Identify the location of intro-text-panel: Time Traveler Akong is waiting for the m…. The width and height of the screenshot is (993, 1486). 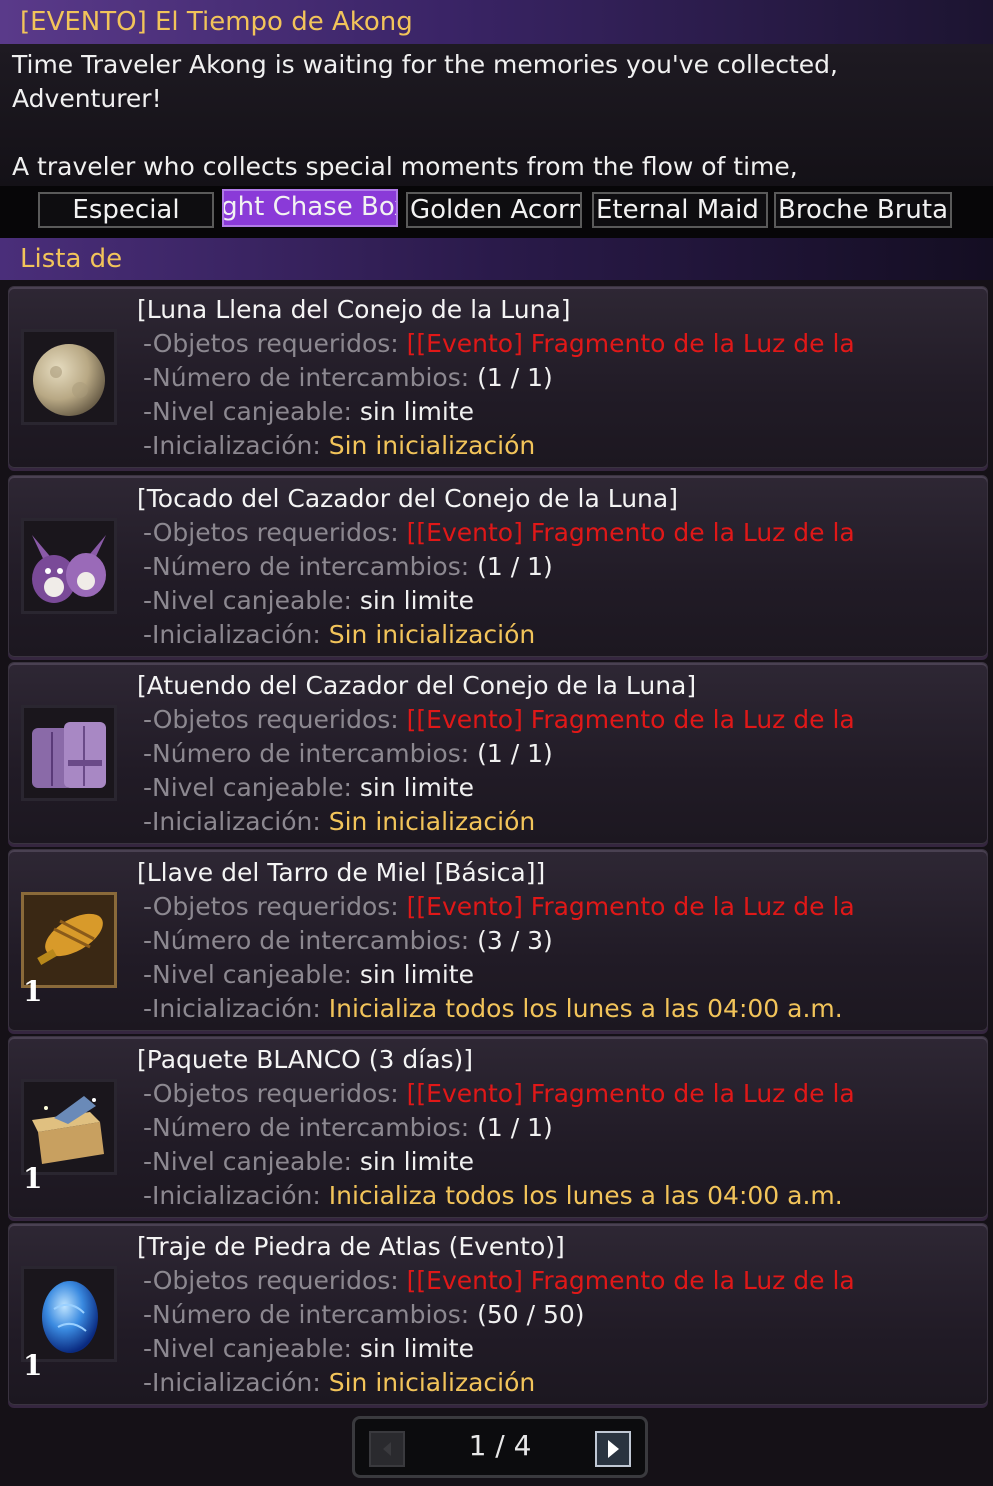
(496, 115).